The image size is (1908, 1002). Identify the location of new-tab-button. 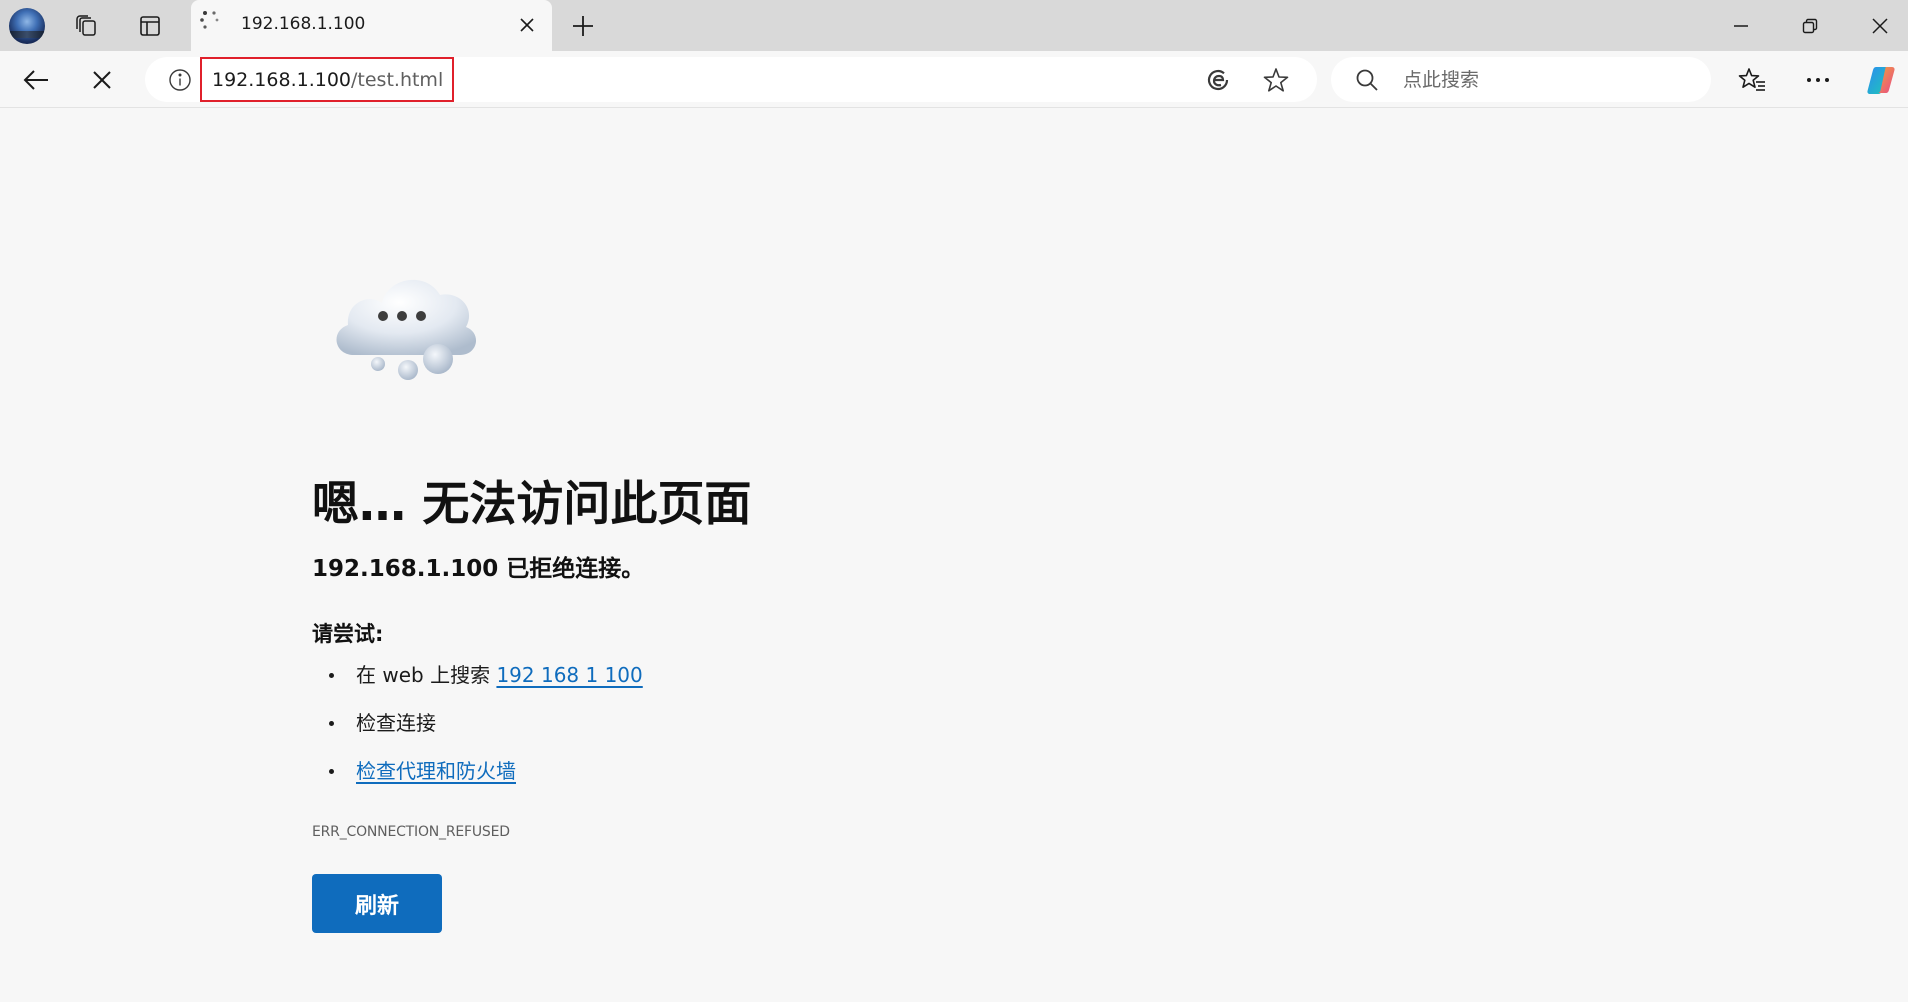
(583, 26).